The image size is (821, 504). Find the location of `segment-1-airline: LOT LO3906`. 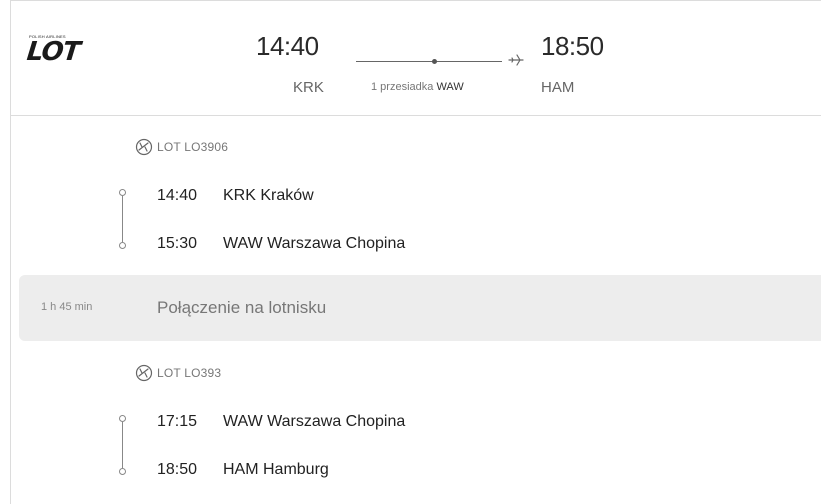

segment-1-airline: LOT LO3906 is located at coordinates (181, 147).